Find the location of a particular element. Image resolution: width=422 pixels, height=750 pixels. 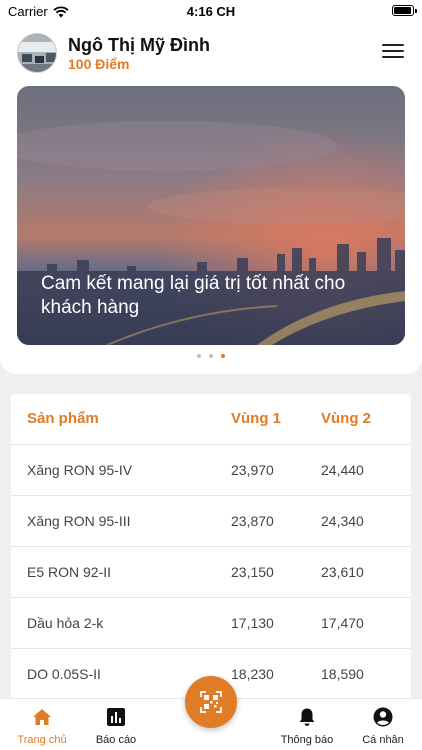

tab-notifications: Thông báo is located at coordinates (307, 724).